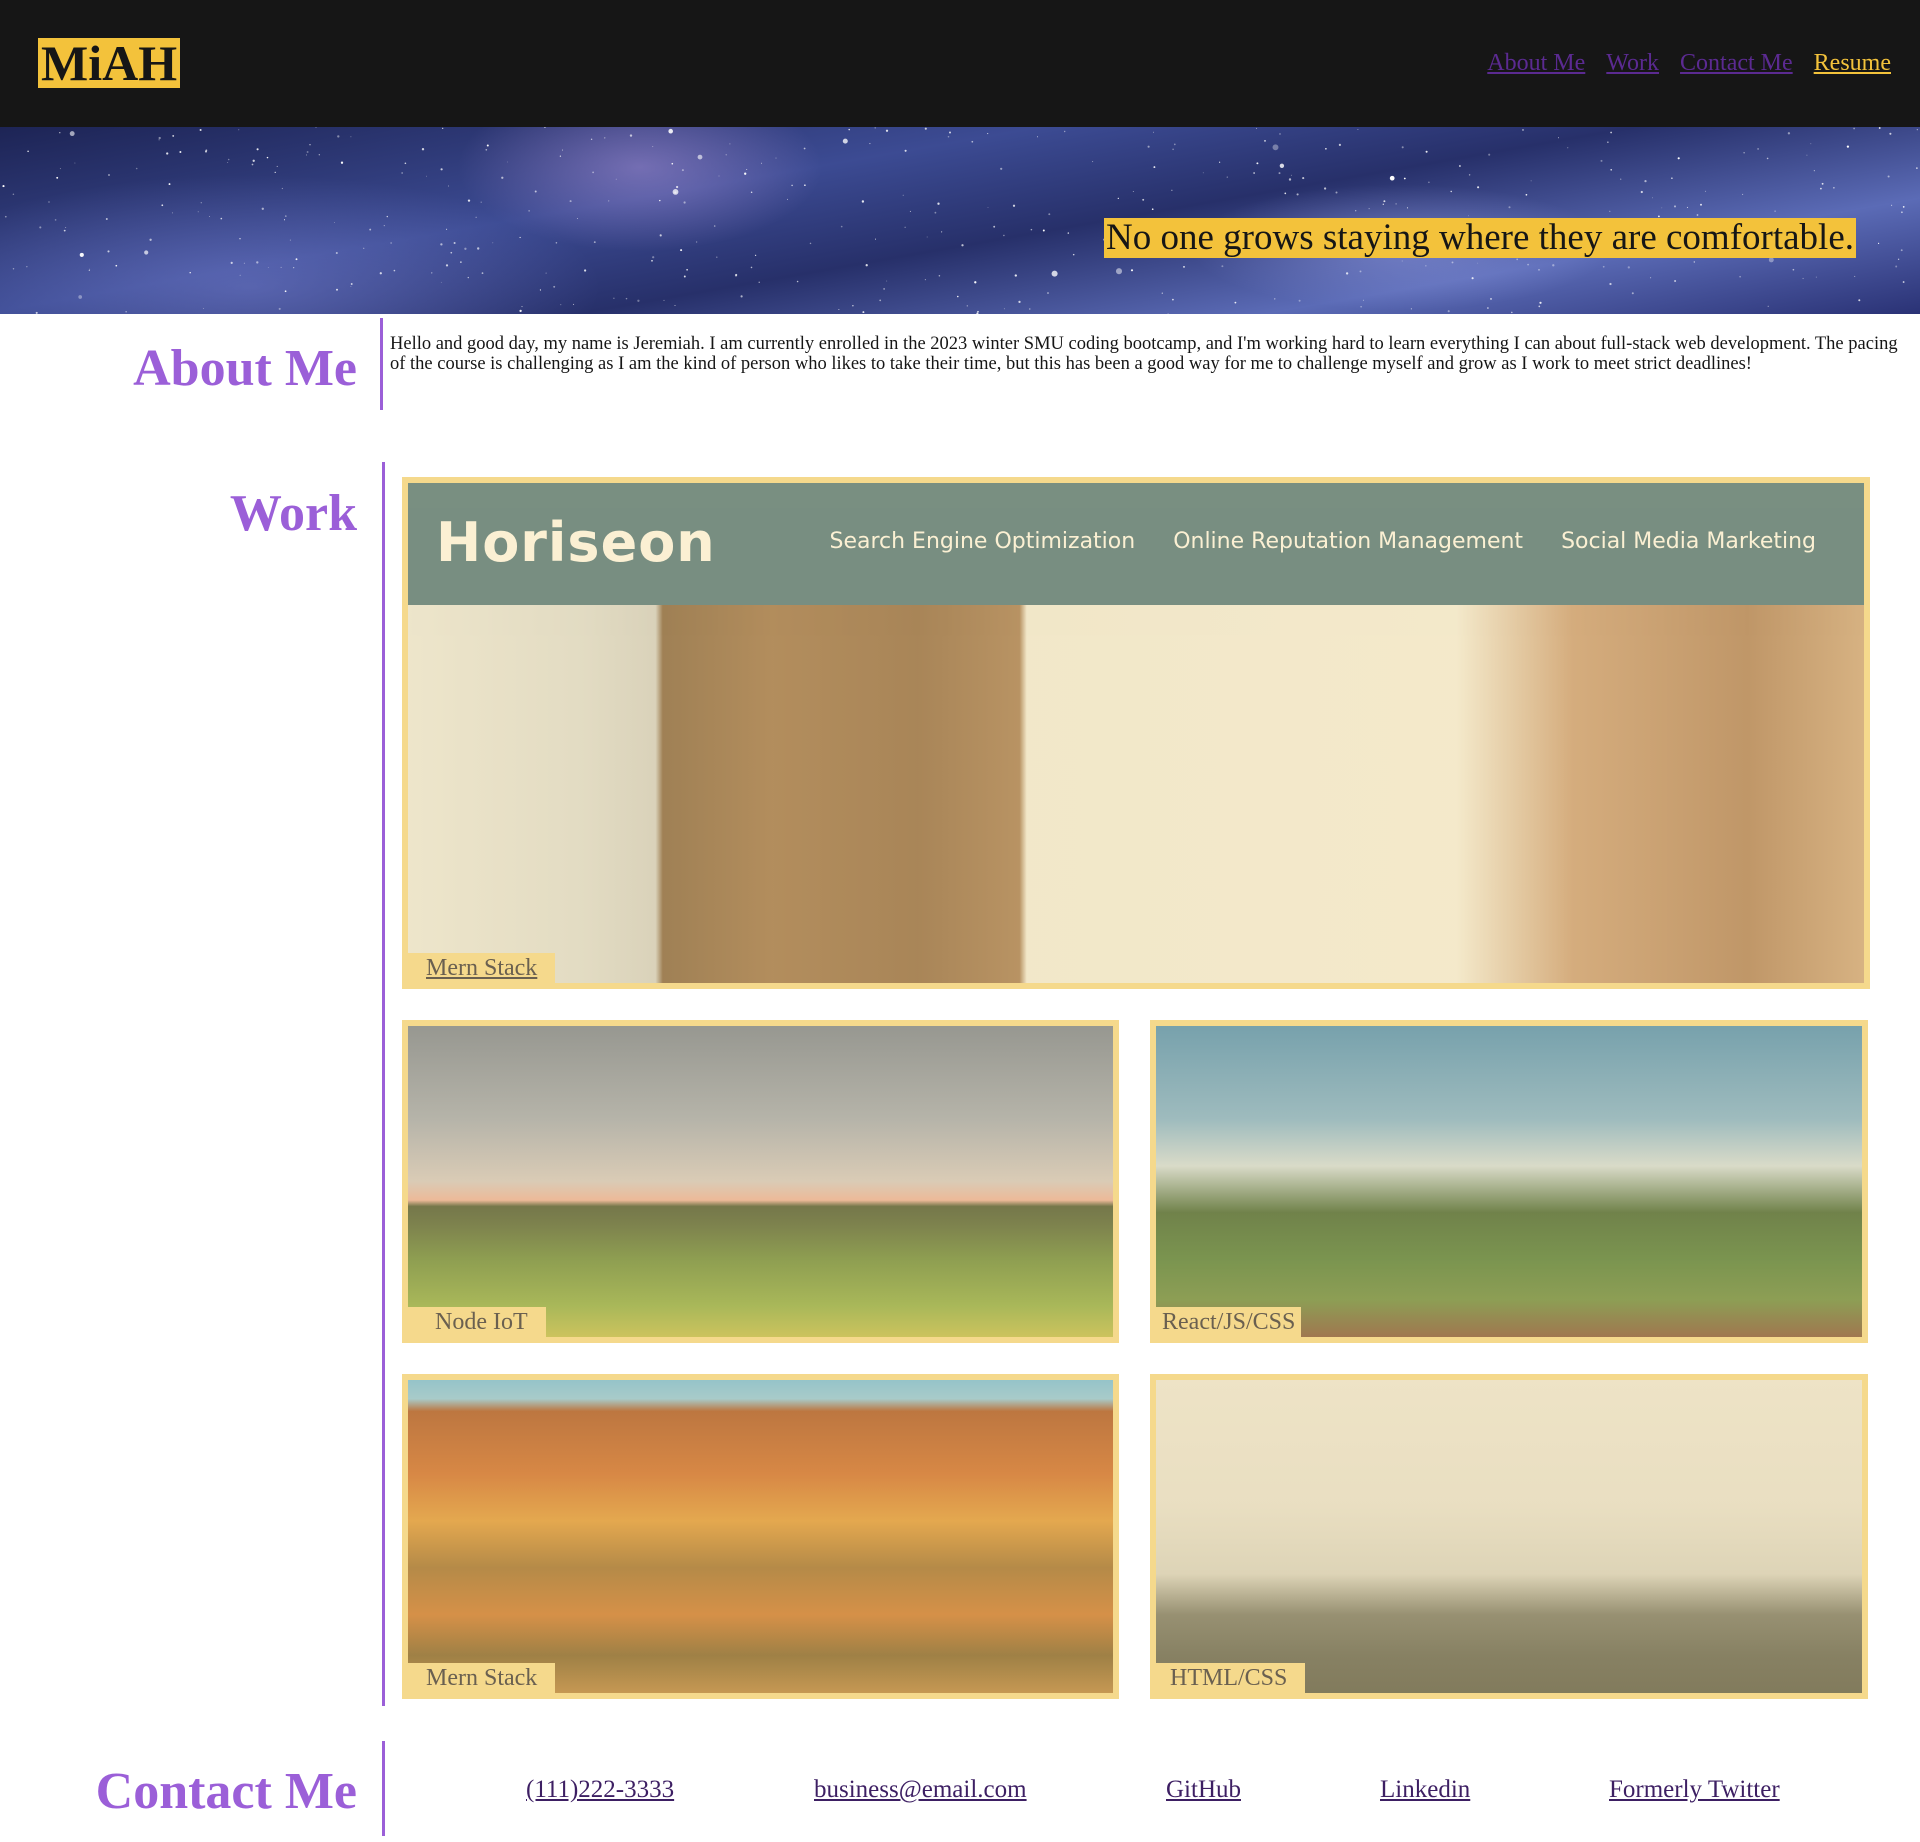  Describe the element at coordinates (576, 542) in the screenshot. I see `horiseon-brand: Horiseon` at that location.